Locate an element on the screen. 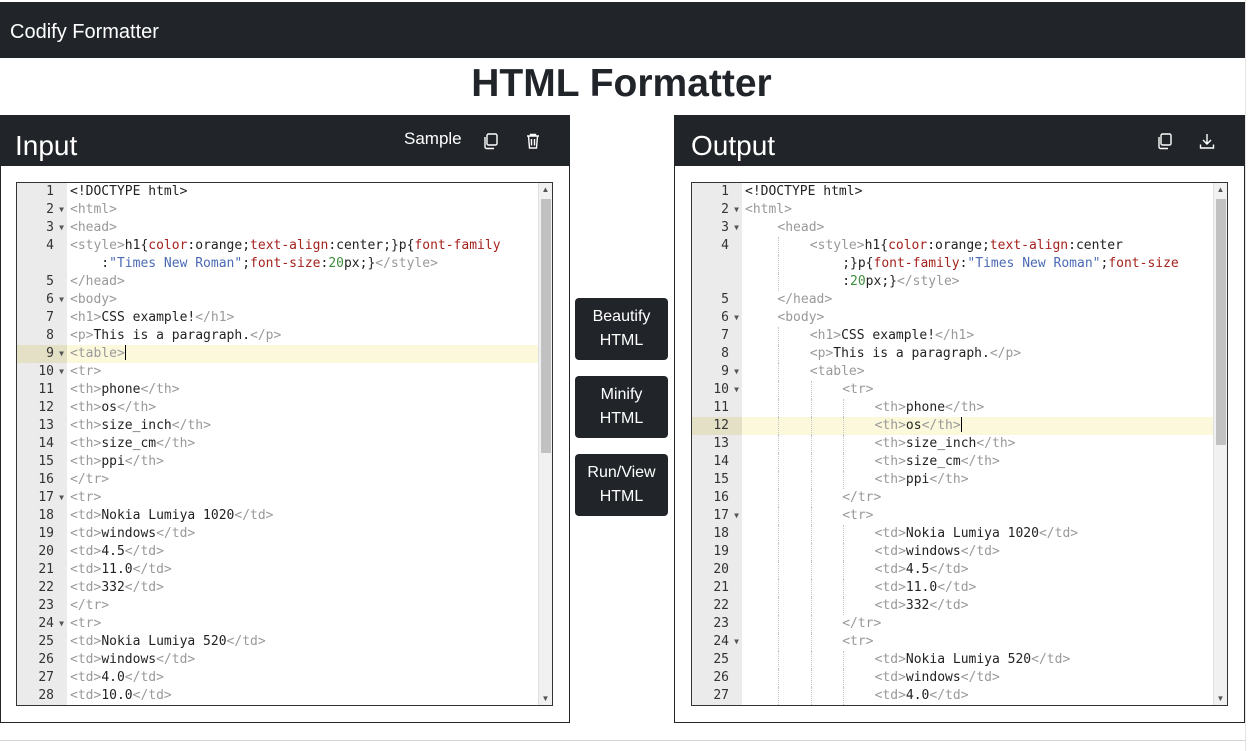 This screenshot has width=1253, height=751. code-text: <td>11.0</td> is located at coordinates (926, 588).